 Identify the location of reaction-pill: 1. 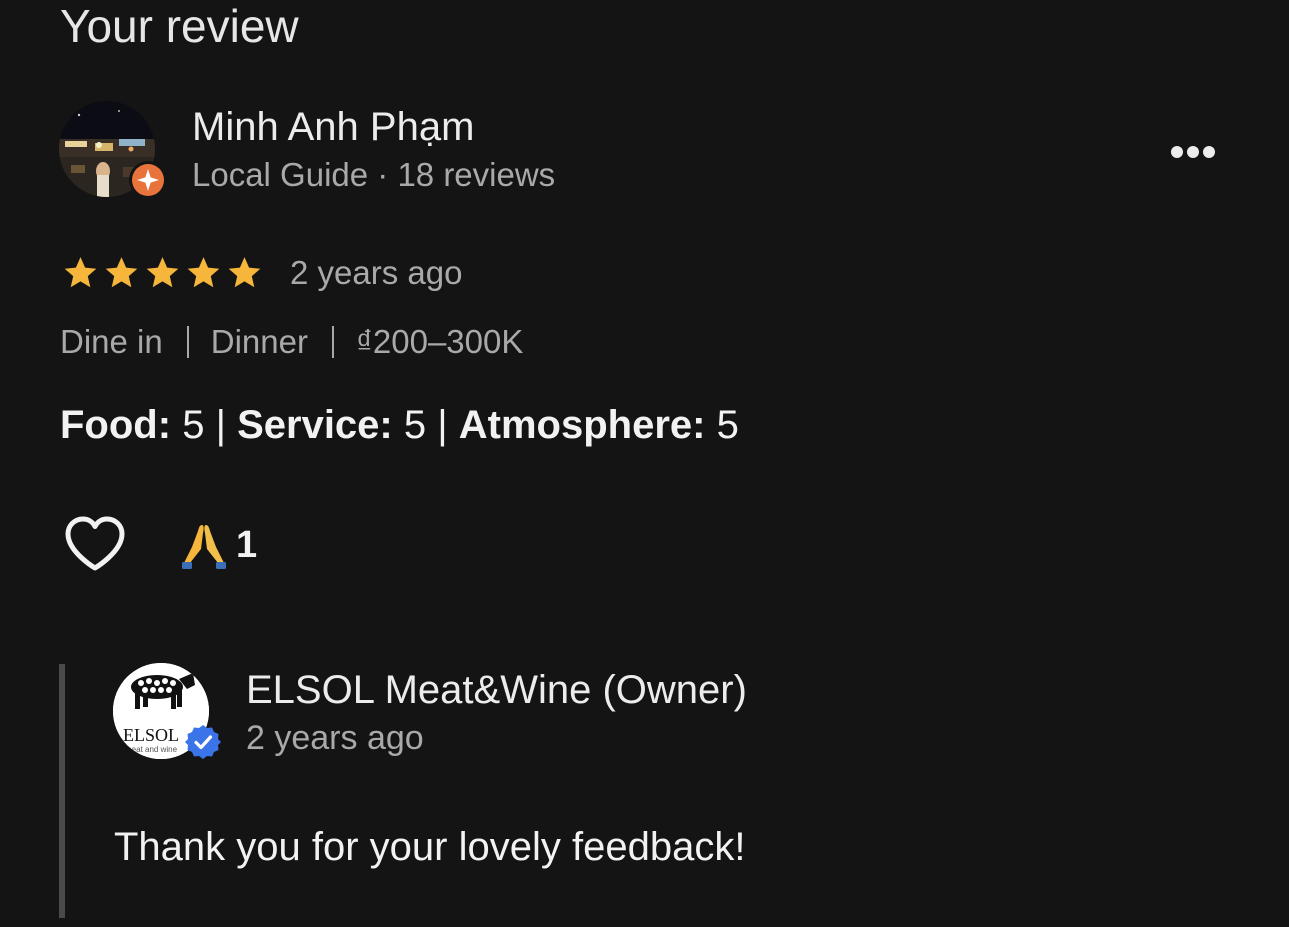
(217, 545).